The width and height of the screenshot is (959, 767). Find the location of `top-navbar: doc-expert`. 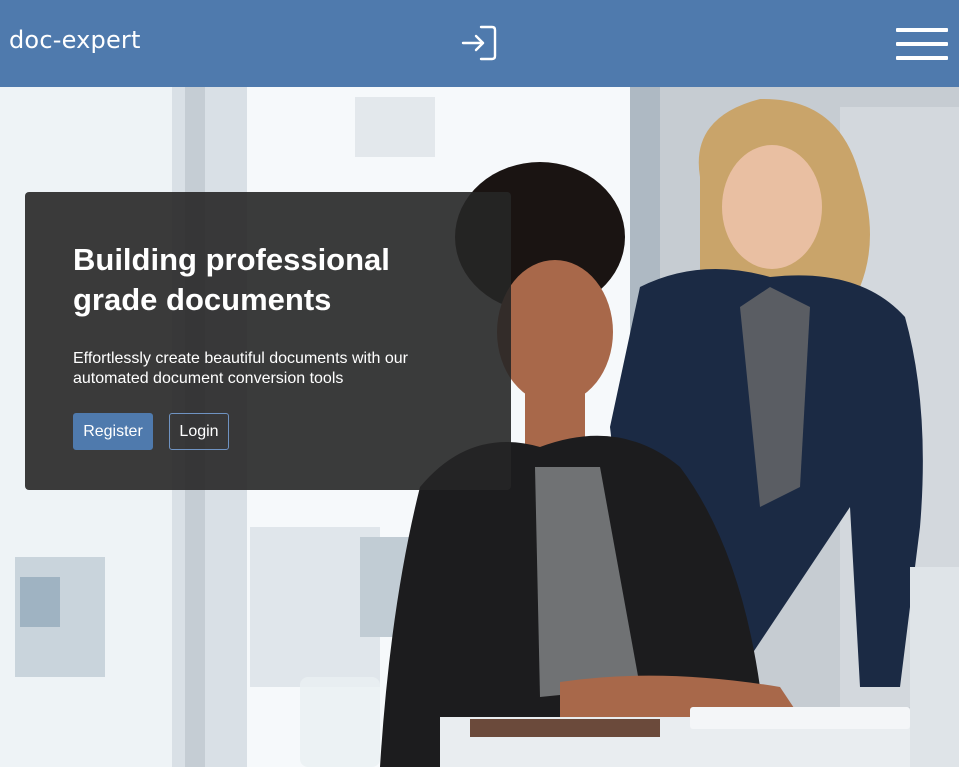

top-navbar: doc-expert is located at coordinates (479, 43).